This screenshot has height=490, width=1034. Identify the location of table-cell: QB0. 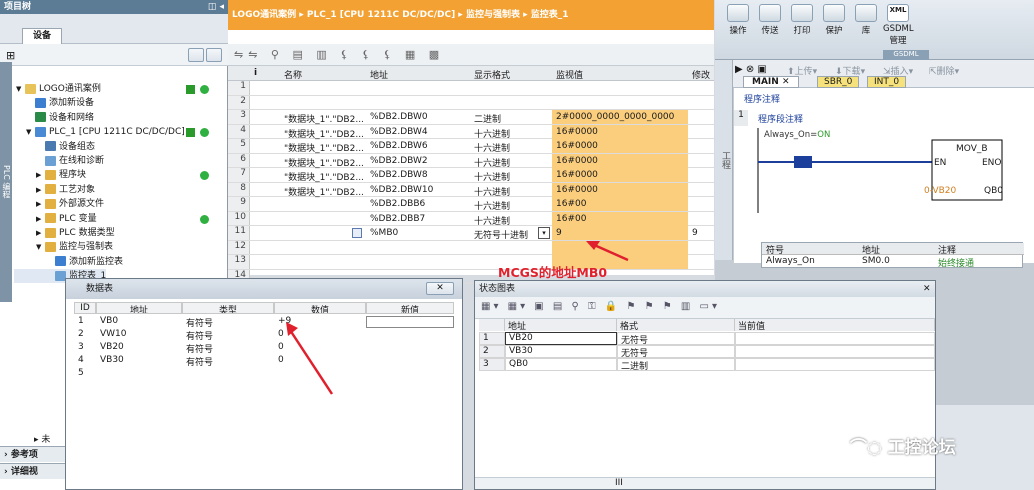
(561, 364).